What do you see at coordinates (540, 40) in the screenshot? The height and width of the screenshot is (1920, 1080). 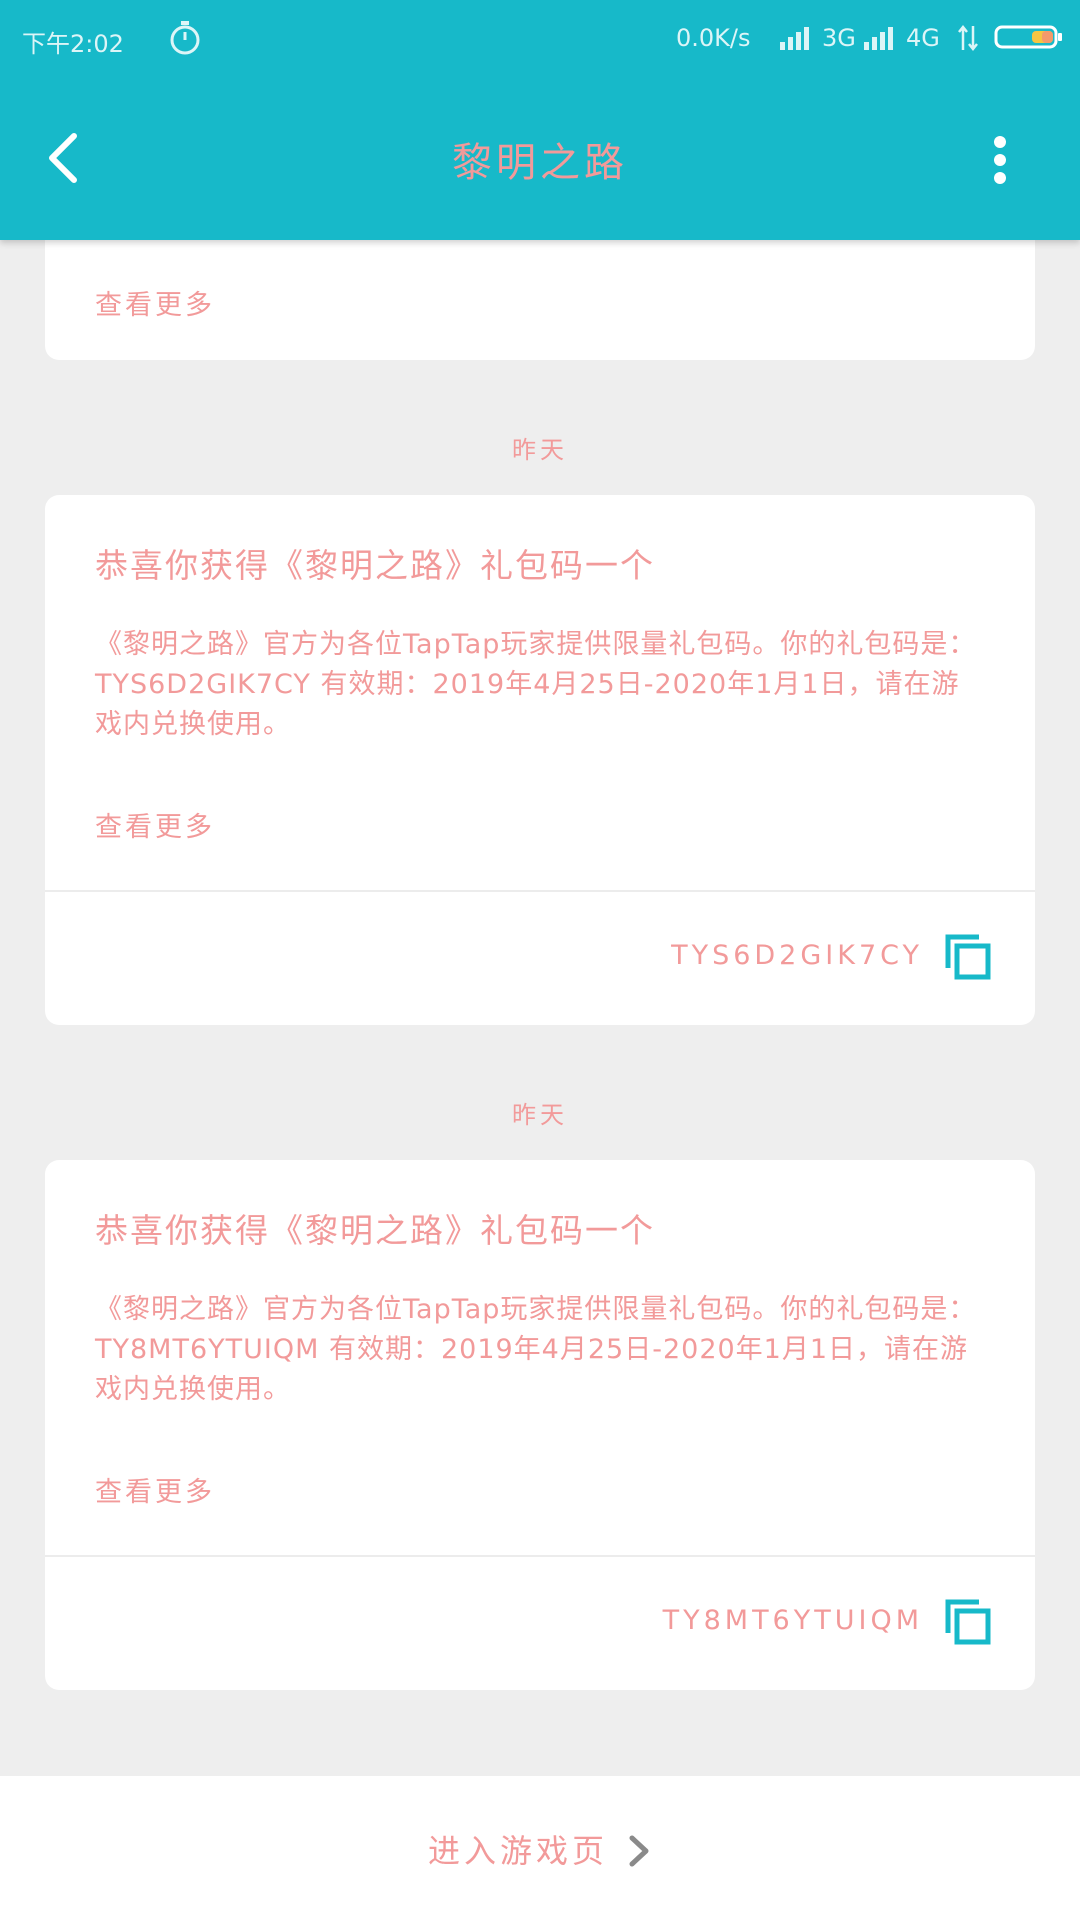 I see `status-bar: 下午2:02 0.0K/s 3G 4G` at bounding box center [540, 40].